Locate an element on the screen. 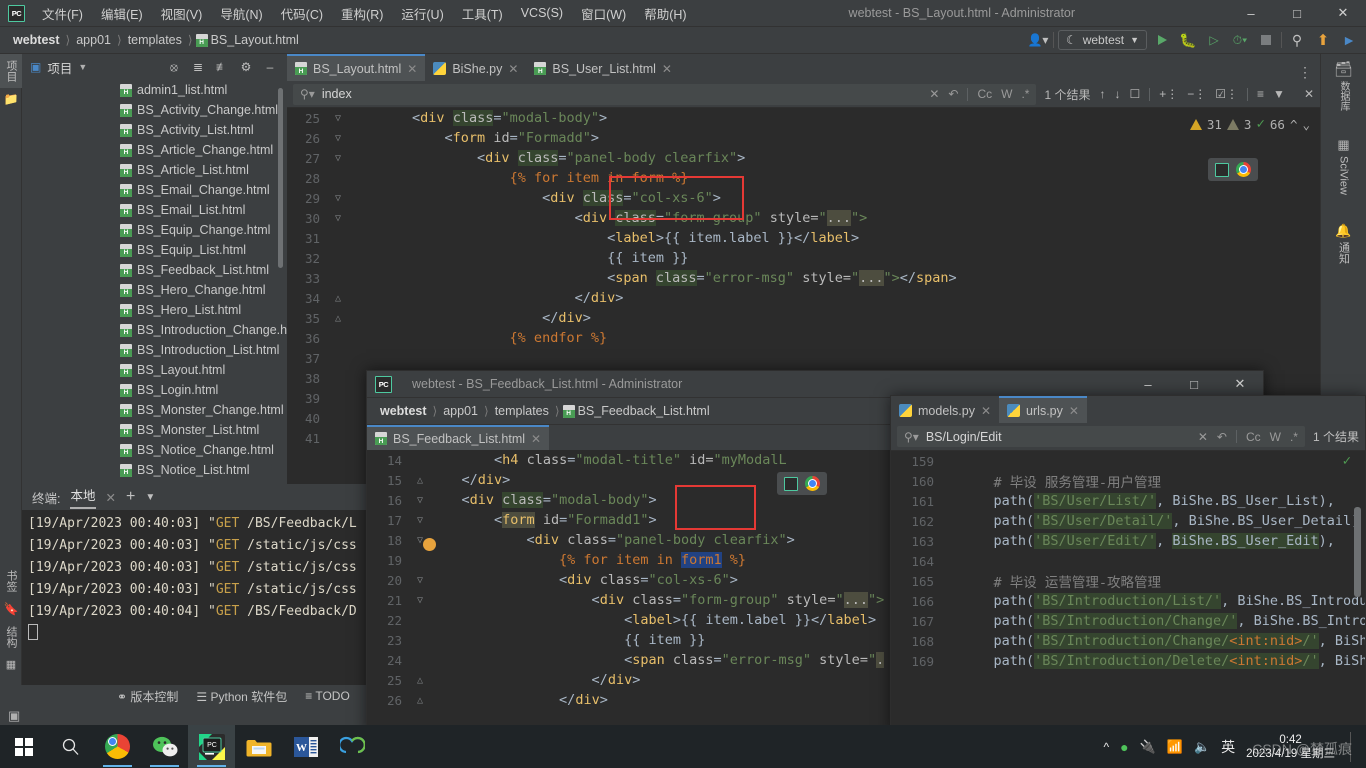 Image resolution: width=1366 pixels, height=768 pixels. database-tool-button: 🗃 数据库 is located at coordinates (1343, 85).